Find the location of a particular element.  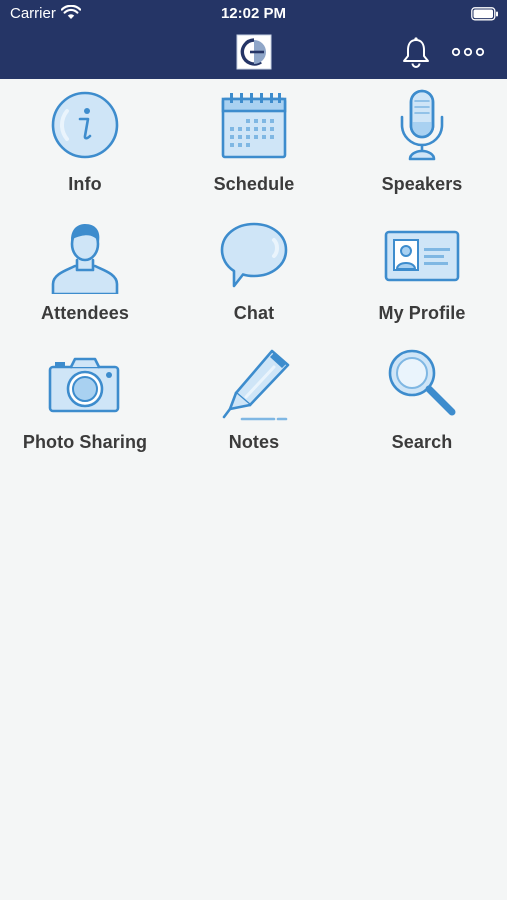

camera-icon is located at coordinates (84, 385).